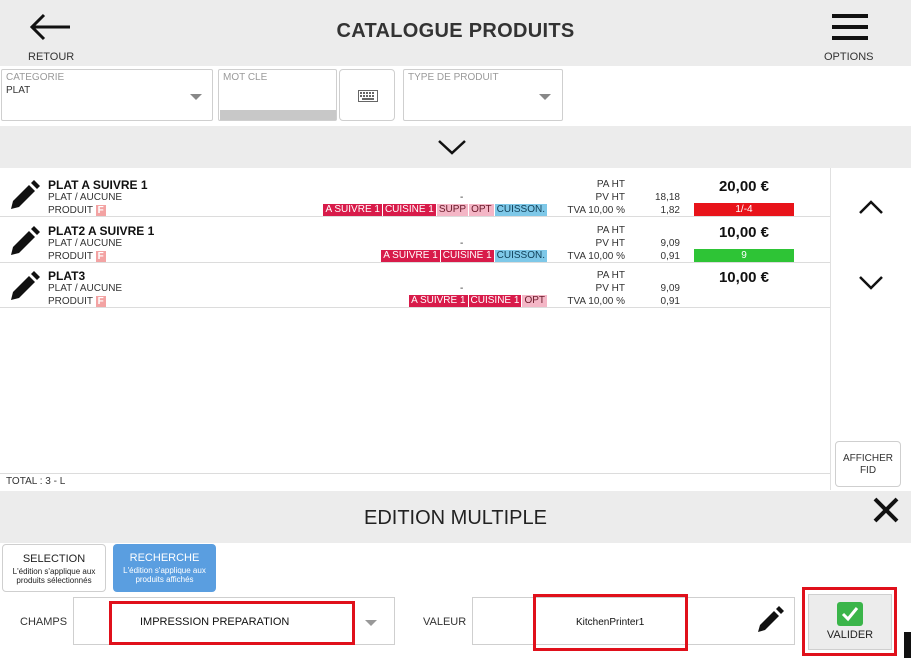 This screenshot has height=658, width=911. Describe the element at coordinates (667, 197) in the screenshot. I see `pv-value: 18,18` at that location.